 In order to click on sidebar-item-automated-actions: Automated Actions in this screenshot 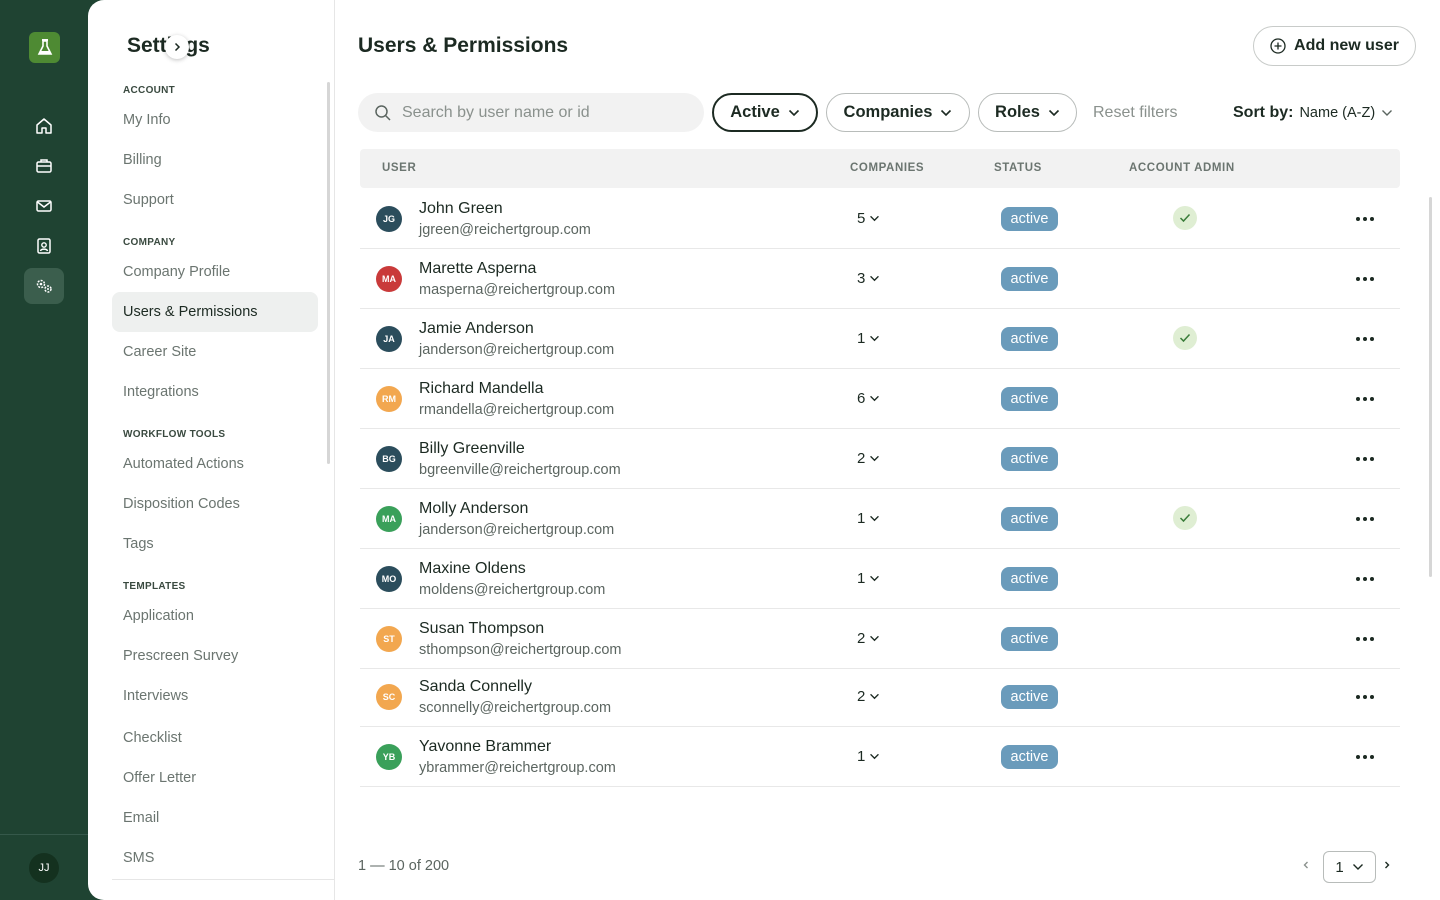, I will do `click(215, 464)`.